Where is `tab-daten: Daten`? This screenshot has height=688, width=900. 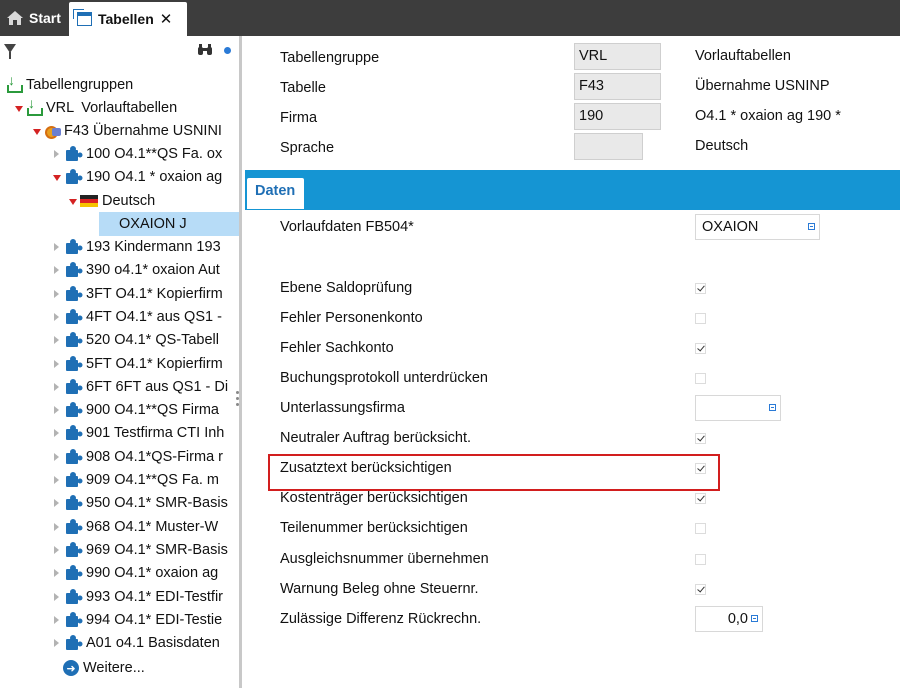
tab-daten: Daten is located at coordinates (275, 193).